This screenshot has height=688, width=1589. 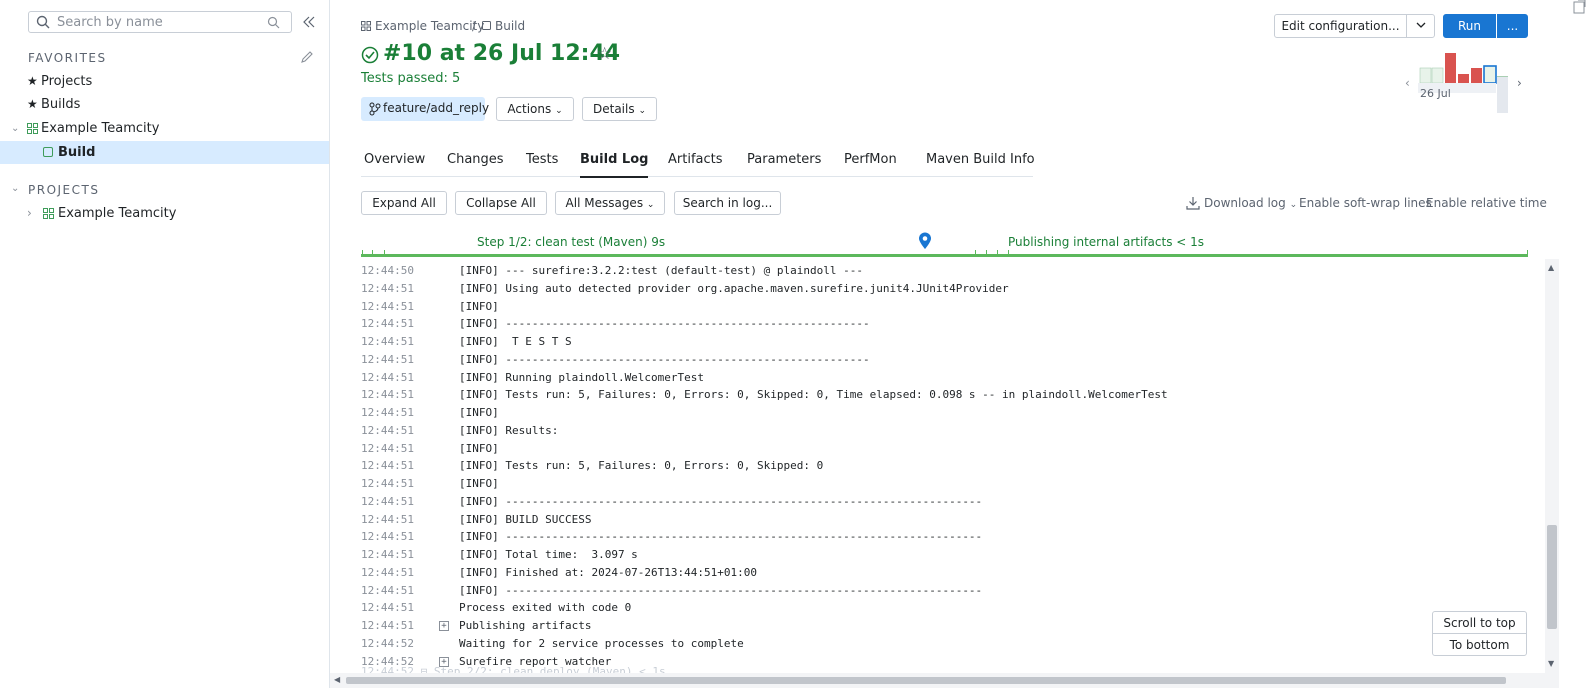 What do you see at coordinates (529, 109) in the screenshot?
I see `actions-label: Actions` at bounding box center [529, 109].